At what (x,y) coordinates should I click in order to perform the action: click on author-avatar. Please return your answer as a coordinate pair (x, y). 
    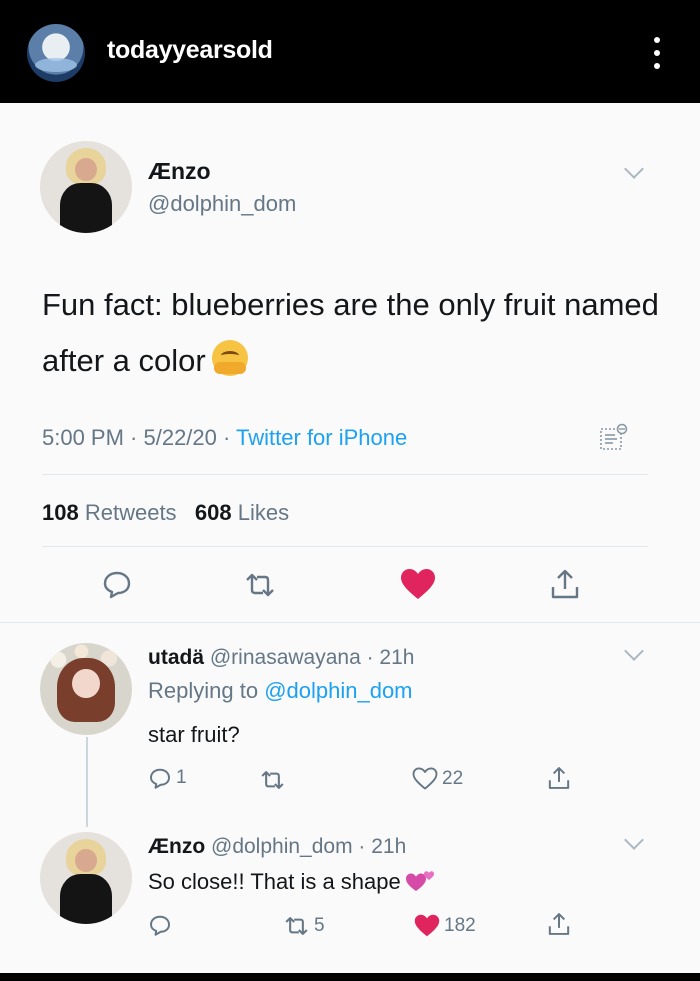
    Looking at the image, I should click on (86, 187).